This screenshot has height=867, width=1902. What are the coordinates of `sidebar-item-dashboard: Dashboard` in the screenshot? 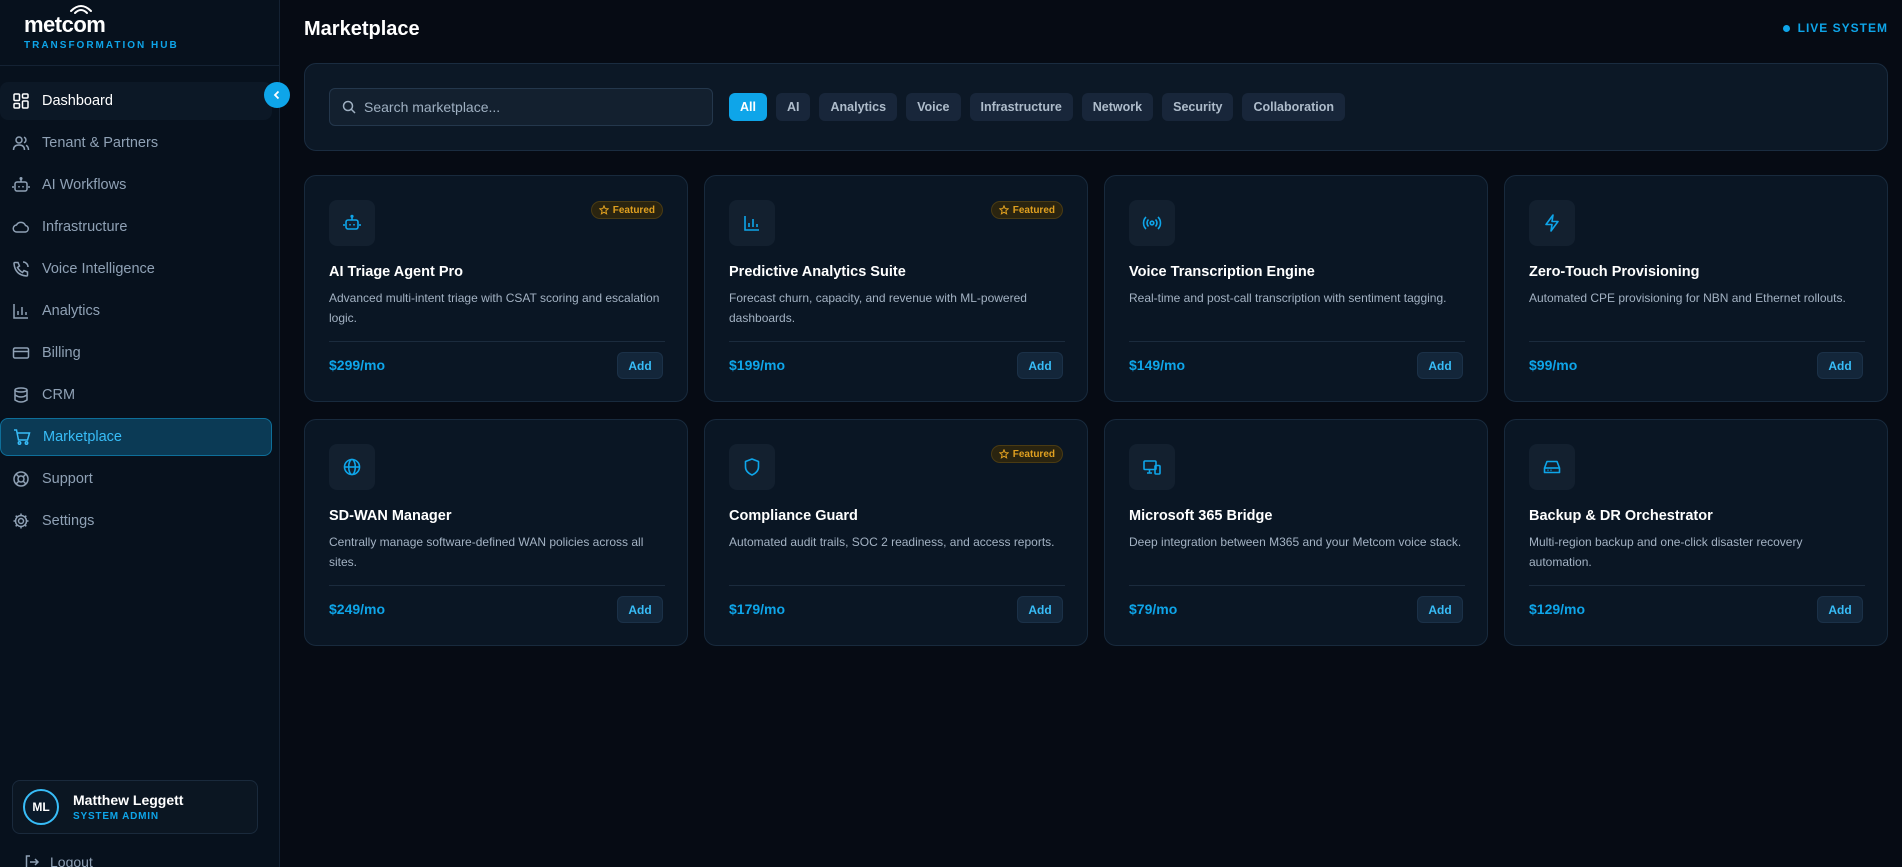 It's located at (136, 101).